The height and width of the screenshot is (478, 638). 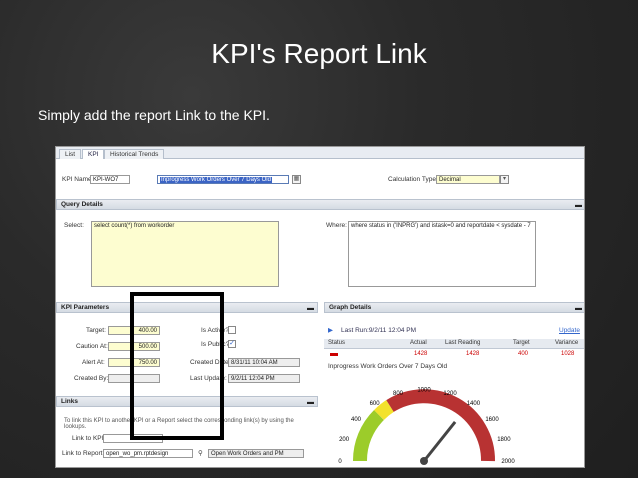 What do you see at coordinates (264, 362) in the screenshot?
I see `created-date-field: 8/31/11 10:04 AM` at bounding box center [264, 362].